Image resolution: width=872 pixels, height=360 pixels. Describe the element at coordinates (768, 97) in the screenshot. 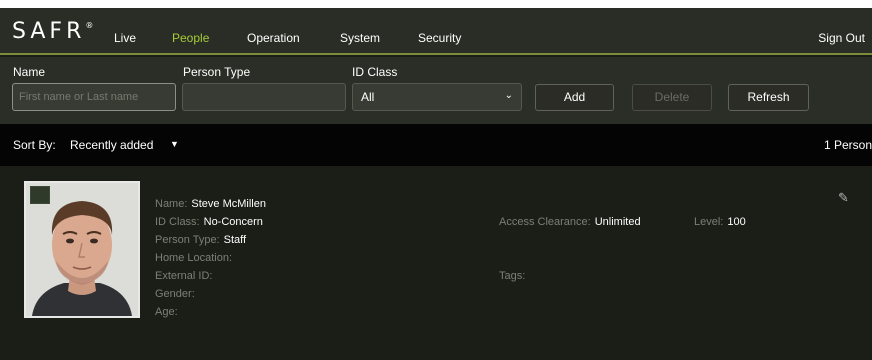

I see `refresh-button: Refresh` at that location.